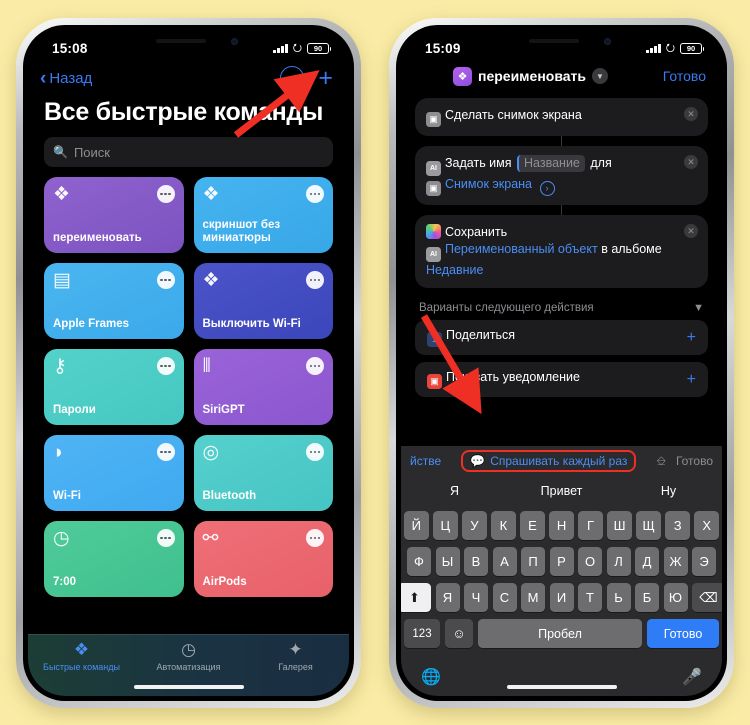 Image resolution: width=750 pixels, height=725 pixels. Describe the element at coordinates (677, 525) in the screenshot. I see `key-З: З` at that location.